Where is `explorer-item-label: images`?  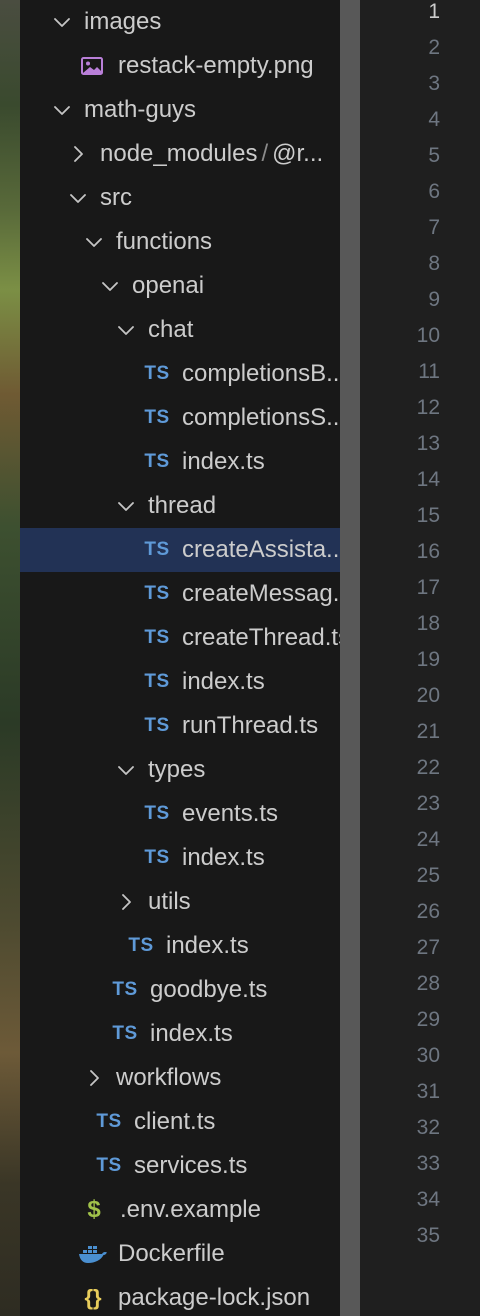
explorer-item-label: images is located at coordinates (123, 21).